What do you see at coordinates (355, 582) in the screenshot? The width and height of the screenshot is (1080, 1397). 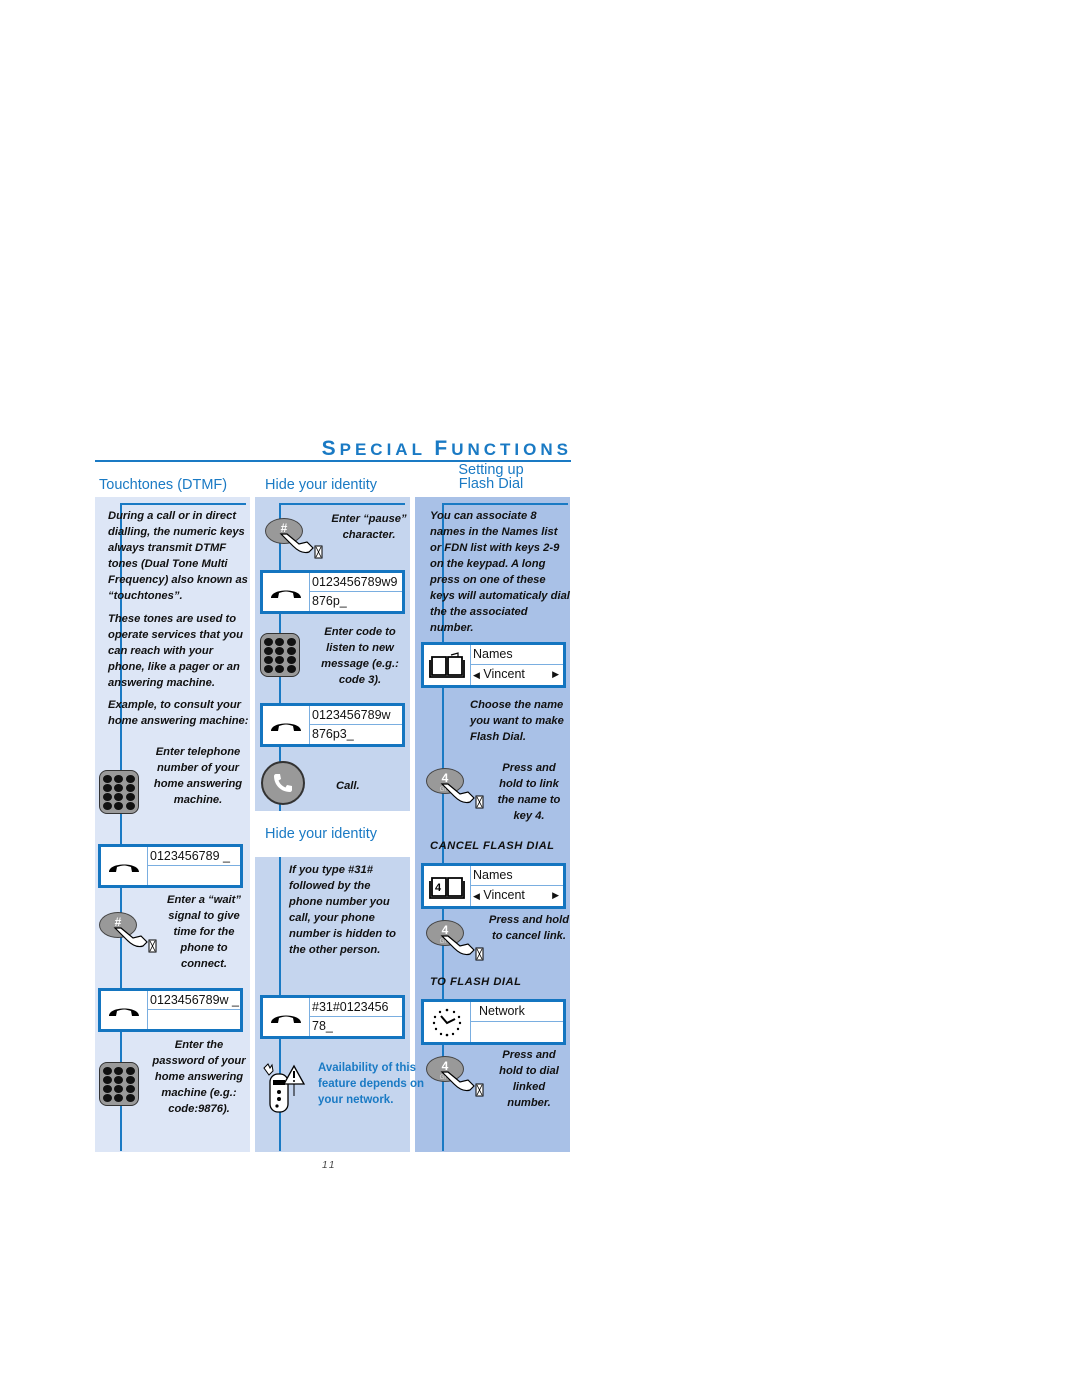 I see `display-line-1: 0123456789w9` at bounding box center [355, 582].